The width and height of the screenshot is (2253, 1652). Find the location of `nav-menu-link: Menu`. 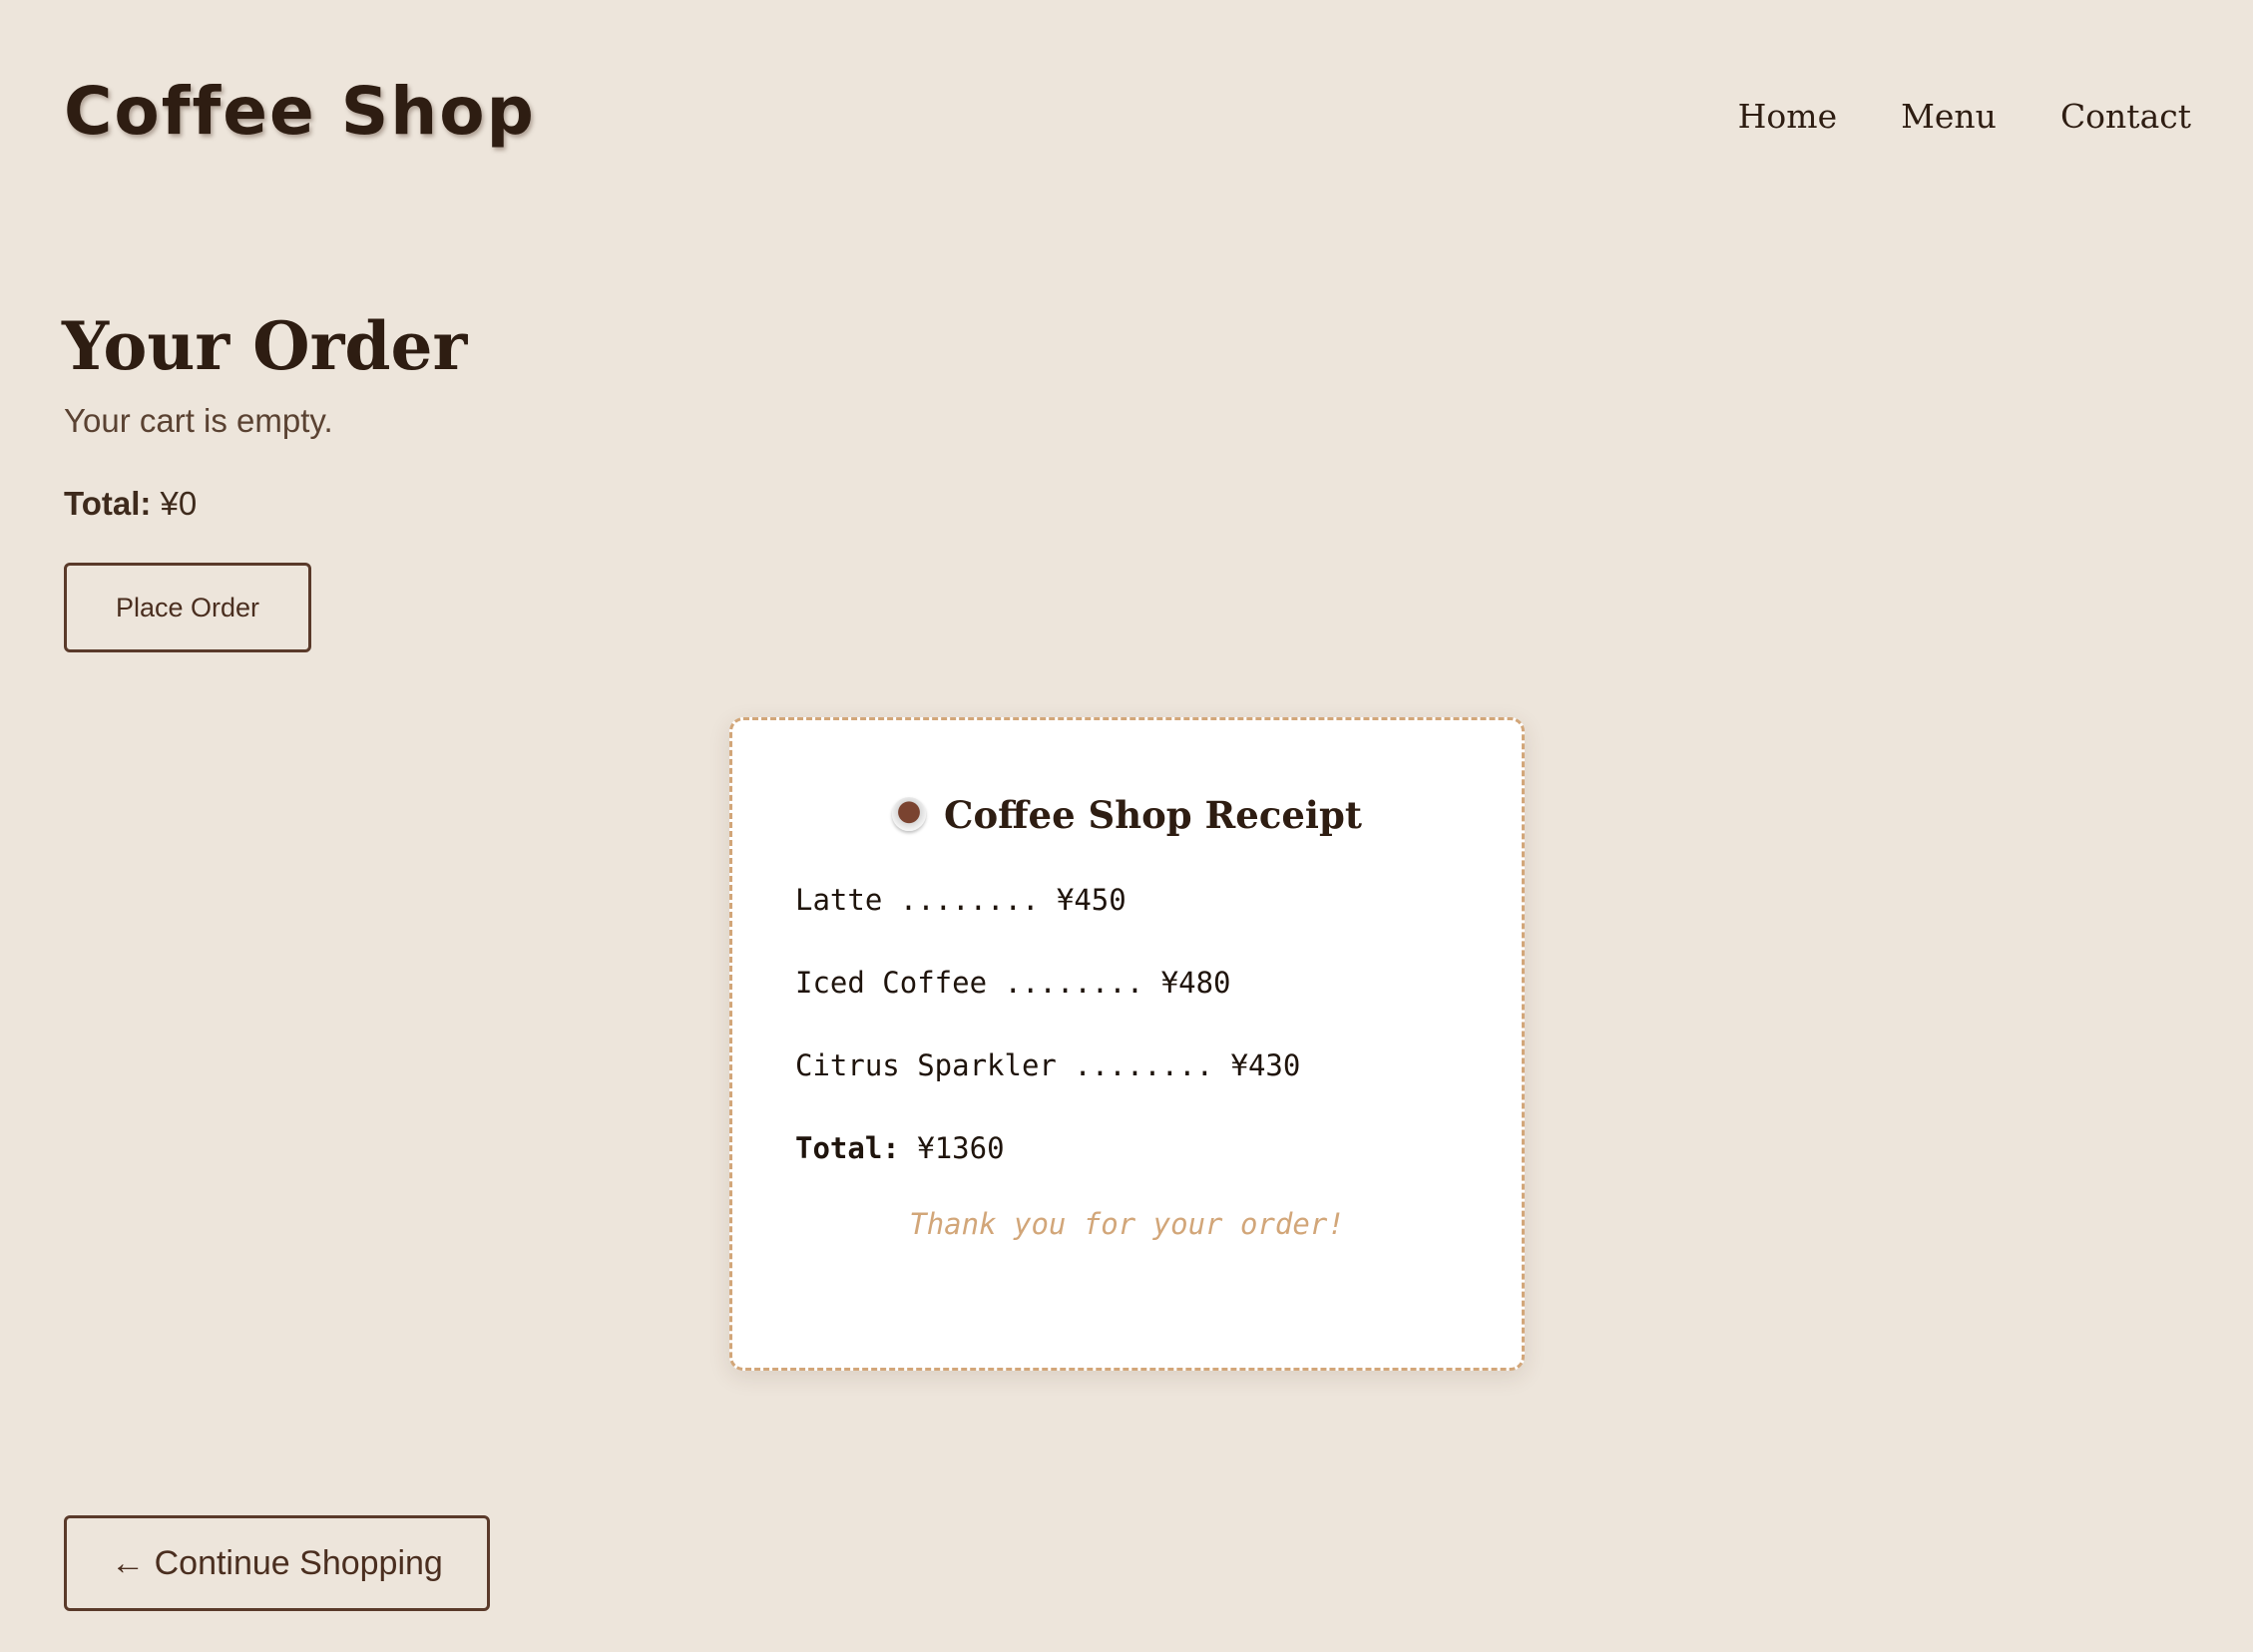

nav-menu-link: Menu is located at coordinates (1949, 117).